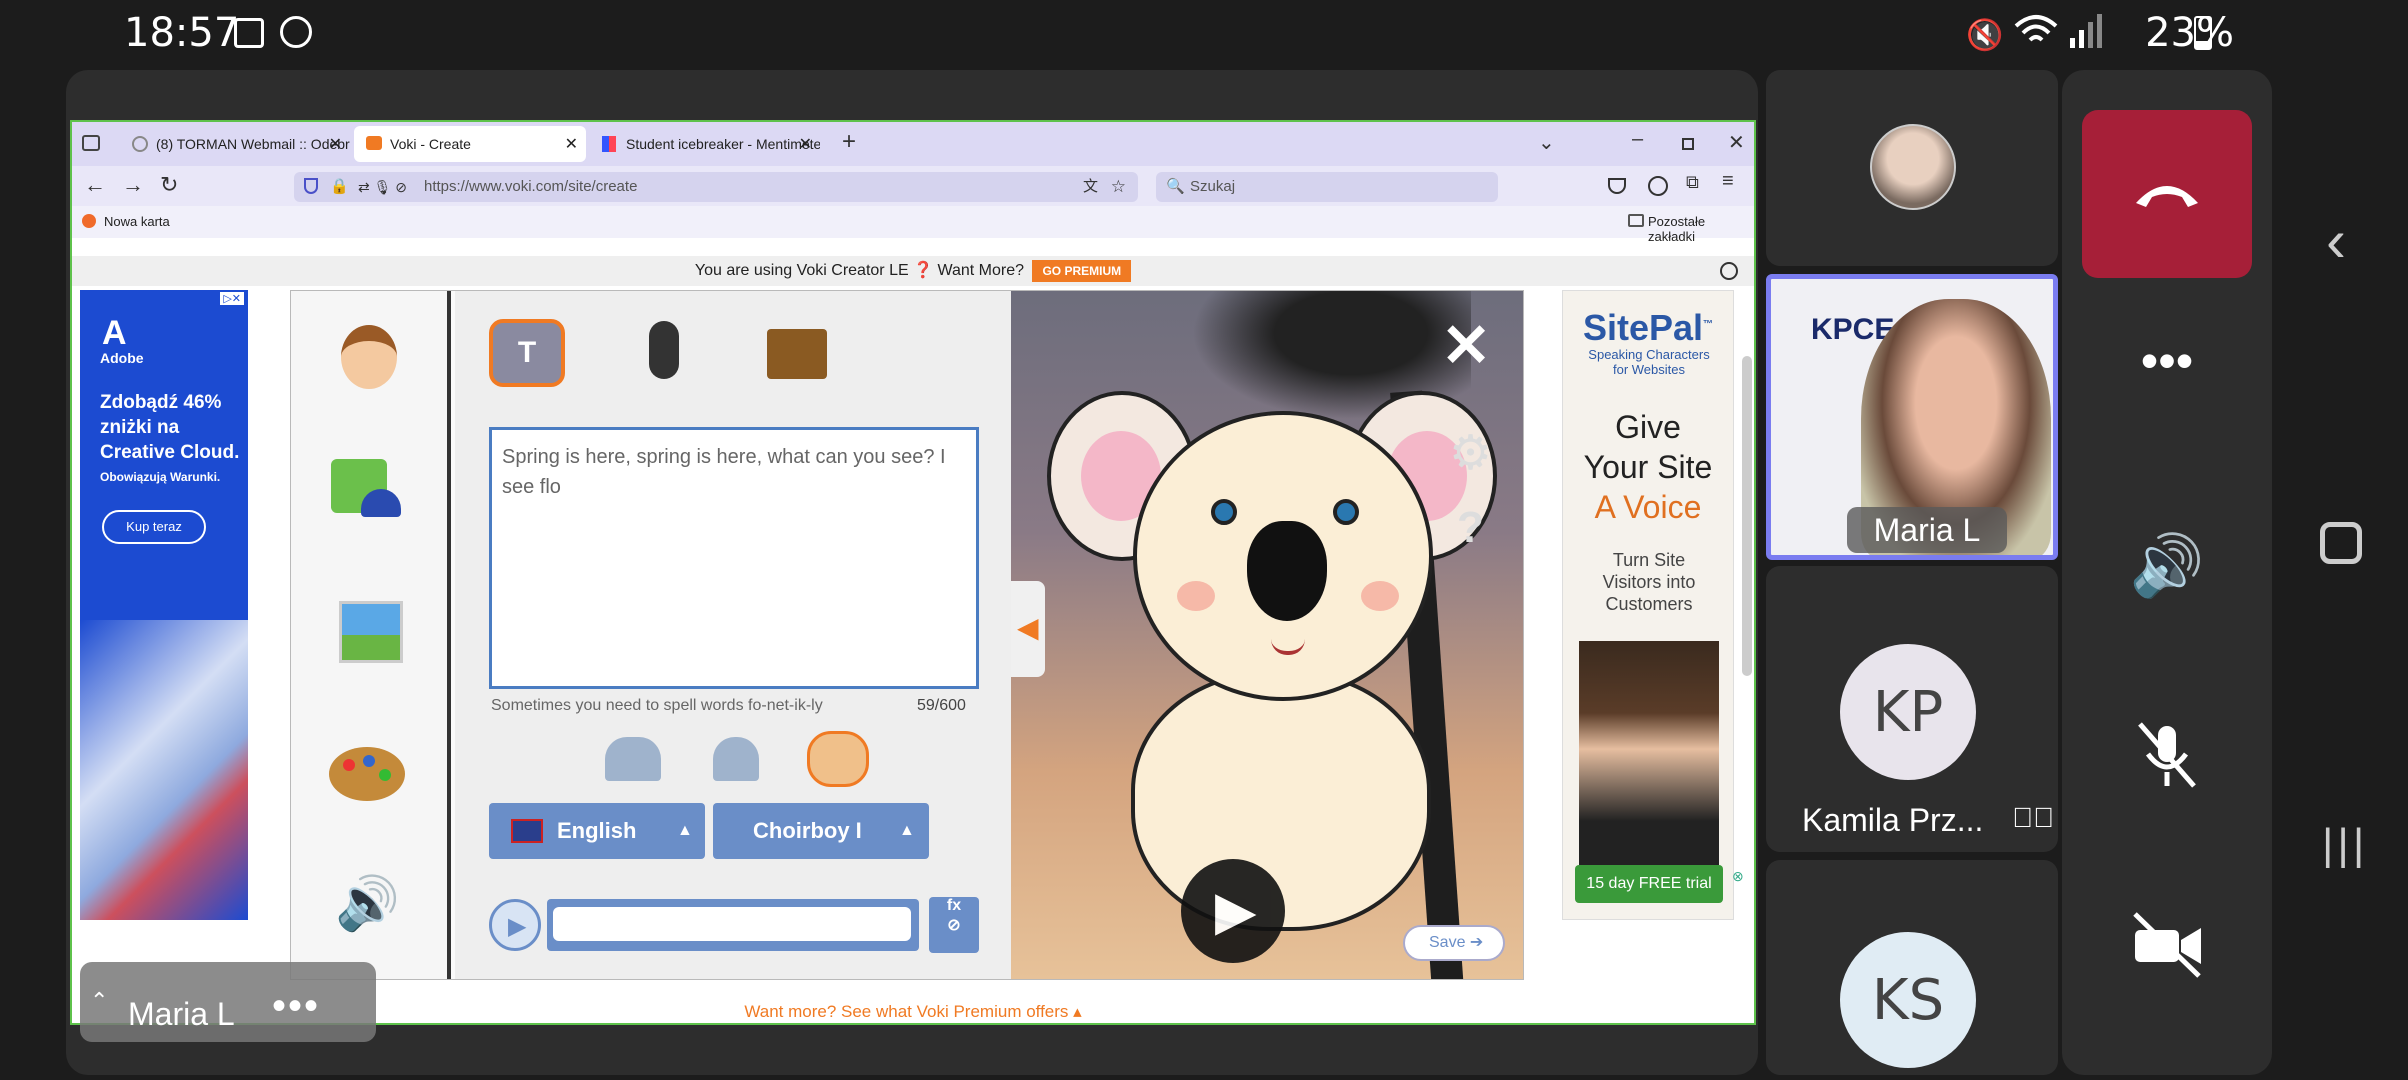 The image size is (2408, 1080). Describe the element at coordinates (2341, 543) in the screenshot. I see `home-nav-icon` at that location.